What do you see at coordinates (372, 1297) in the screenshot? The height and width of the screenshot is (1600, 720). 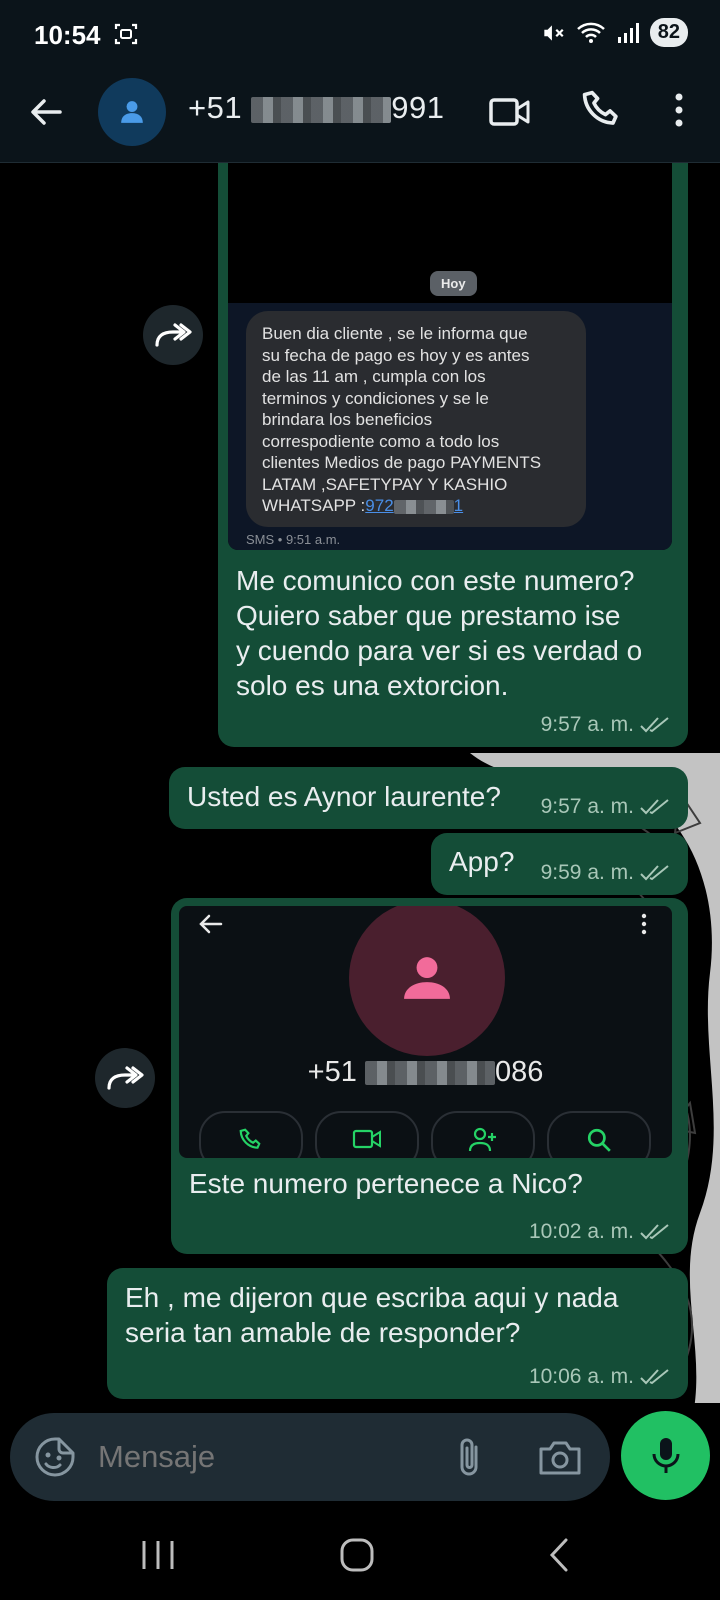 I see `message-line: Eh , me dijeron que escriba aqui y nada` at bounding box center [372, 1297].